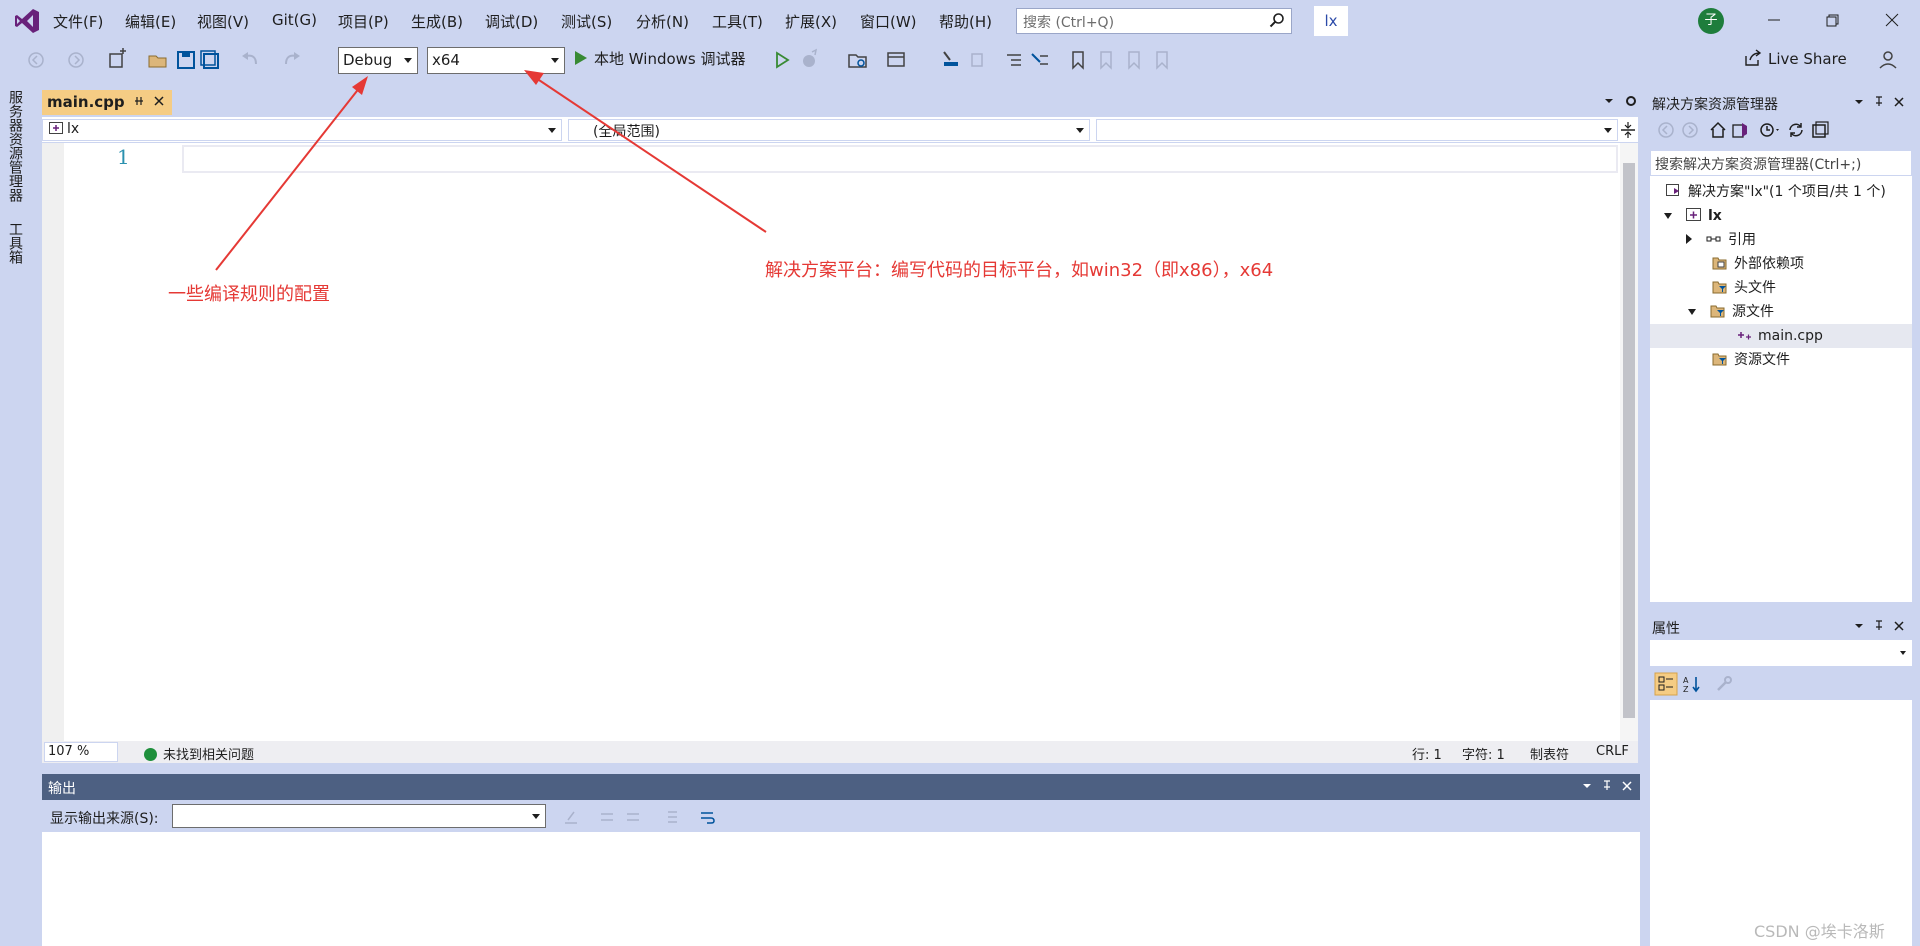  I want to click on save-all-icon, so click(210, 60).